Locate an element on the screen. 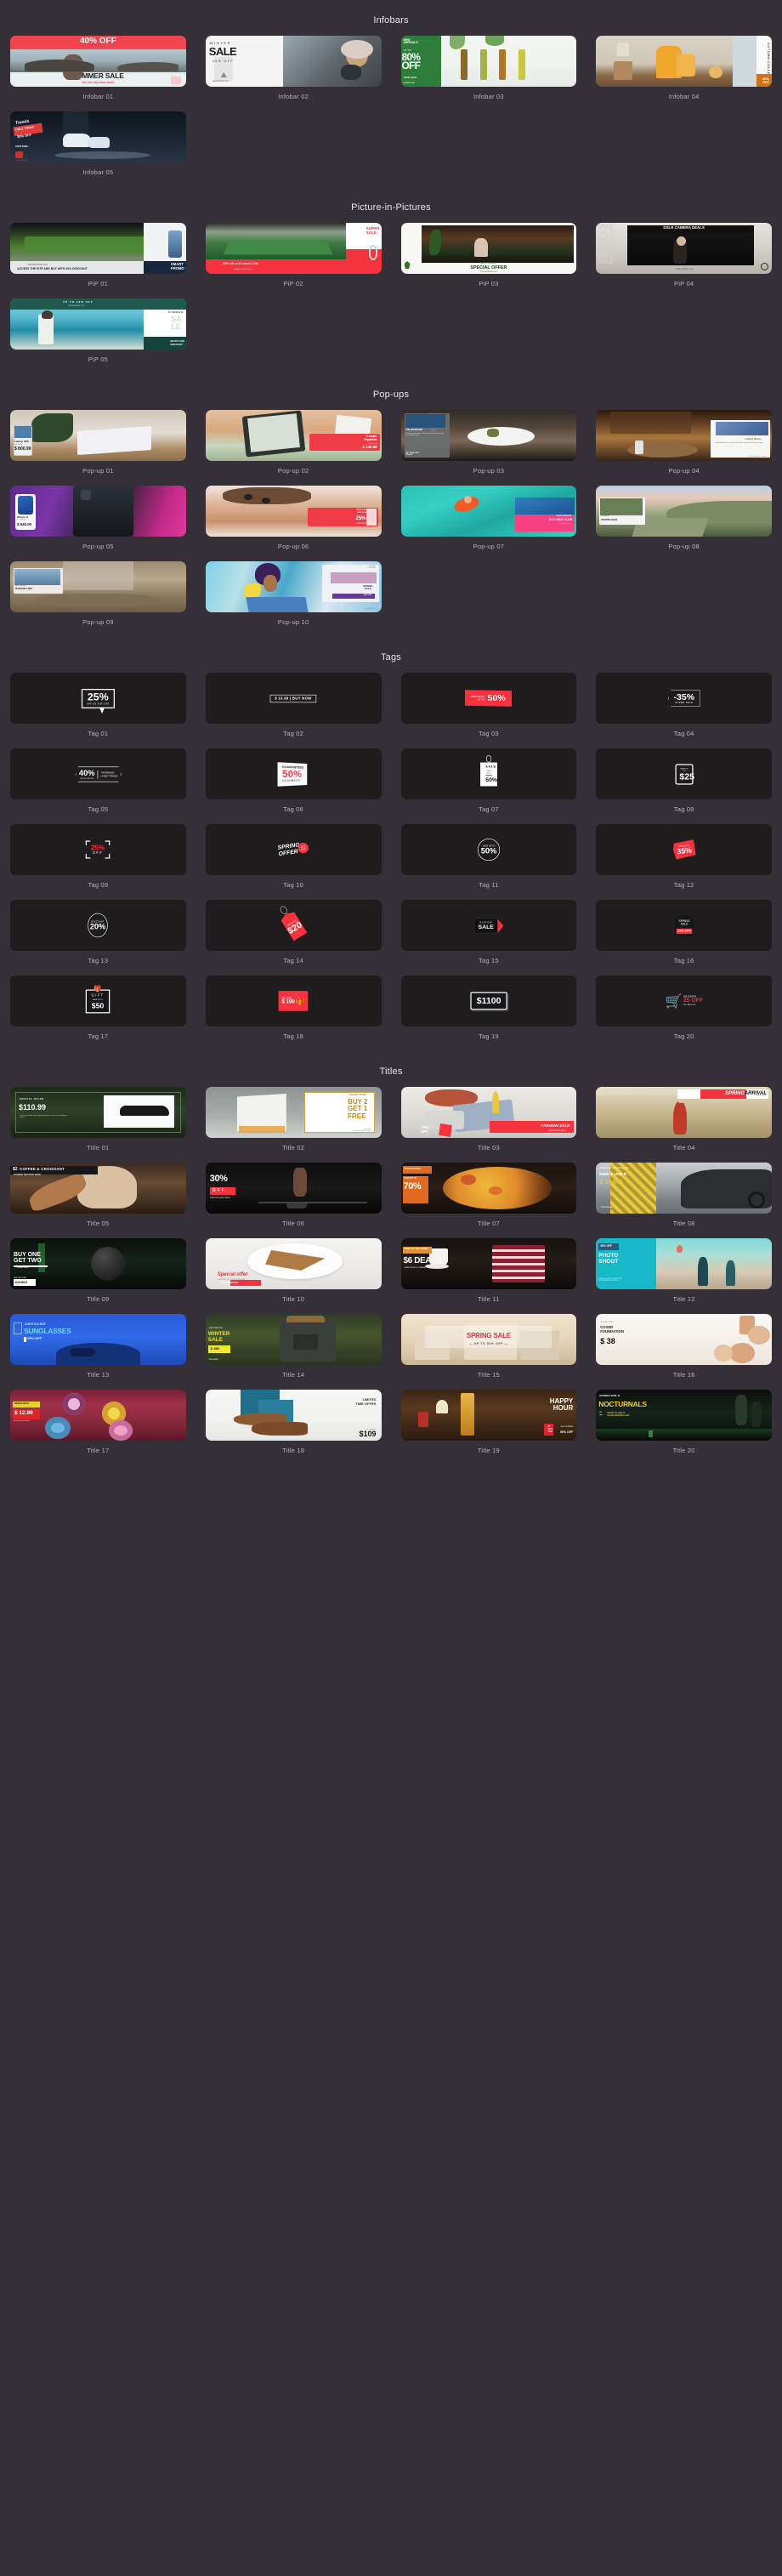 The image size is (782, 2576). gallery-item: SPRING ARRIVAL SHOP NOW Title 04 is located at coordinates (684, 1125).